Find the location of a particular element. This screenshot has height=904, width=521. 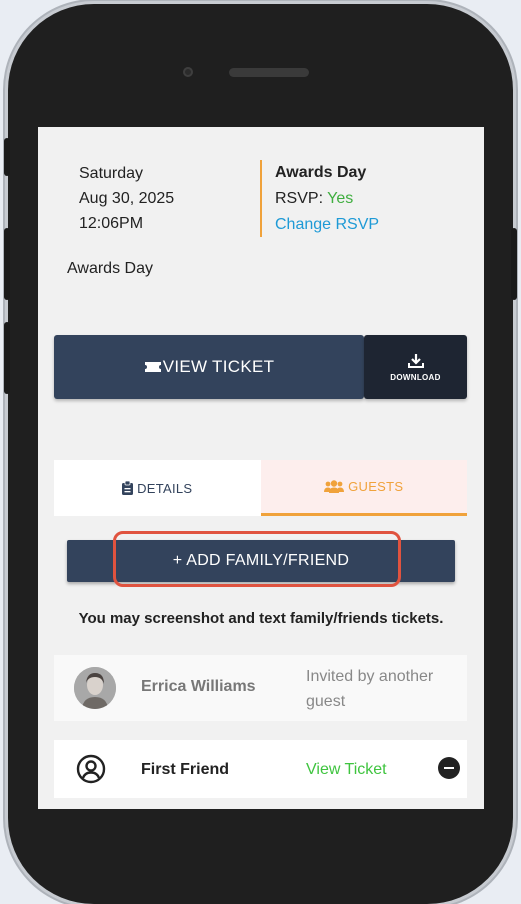

view-ticket-button: VIEW TICKET is located at coordinates (209, 367).